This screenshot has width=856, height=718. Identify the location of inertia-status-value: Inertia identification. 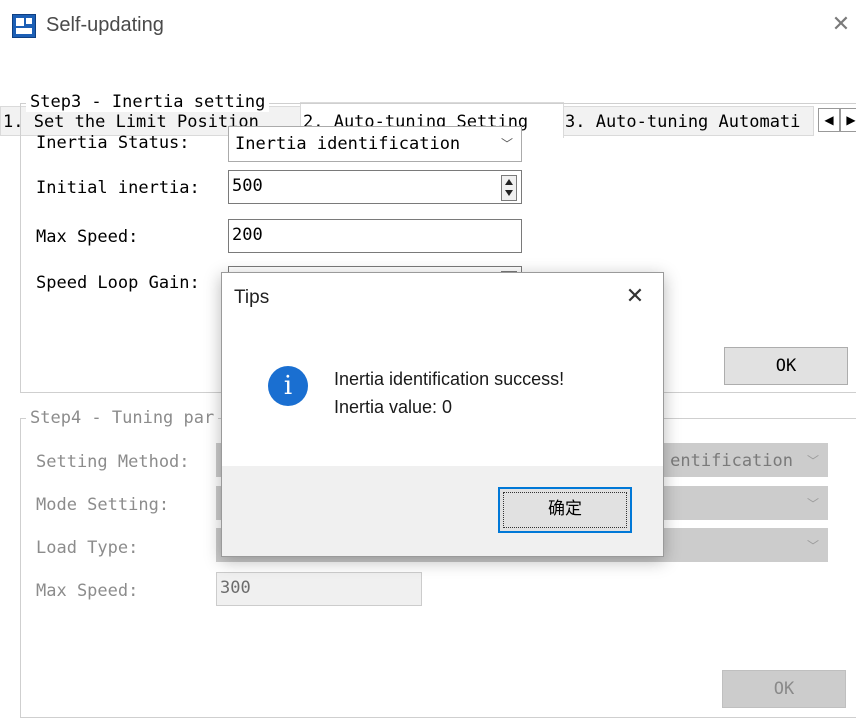
(348, 144).